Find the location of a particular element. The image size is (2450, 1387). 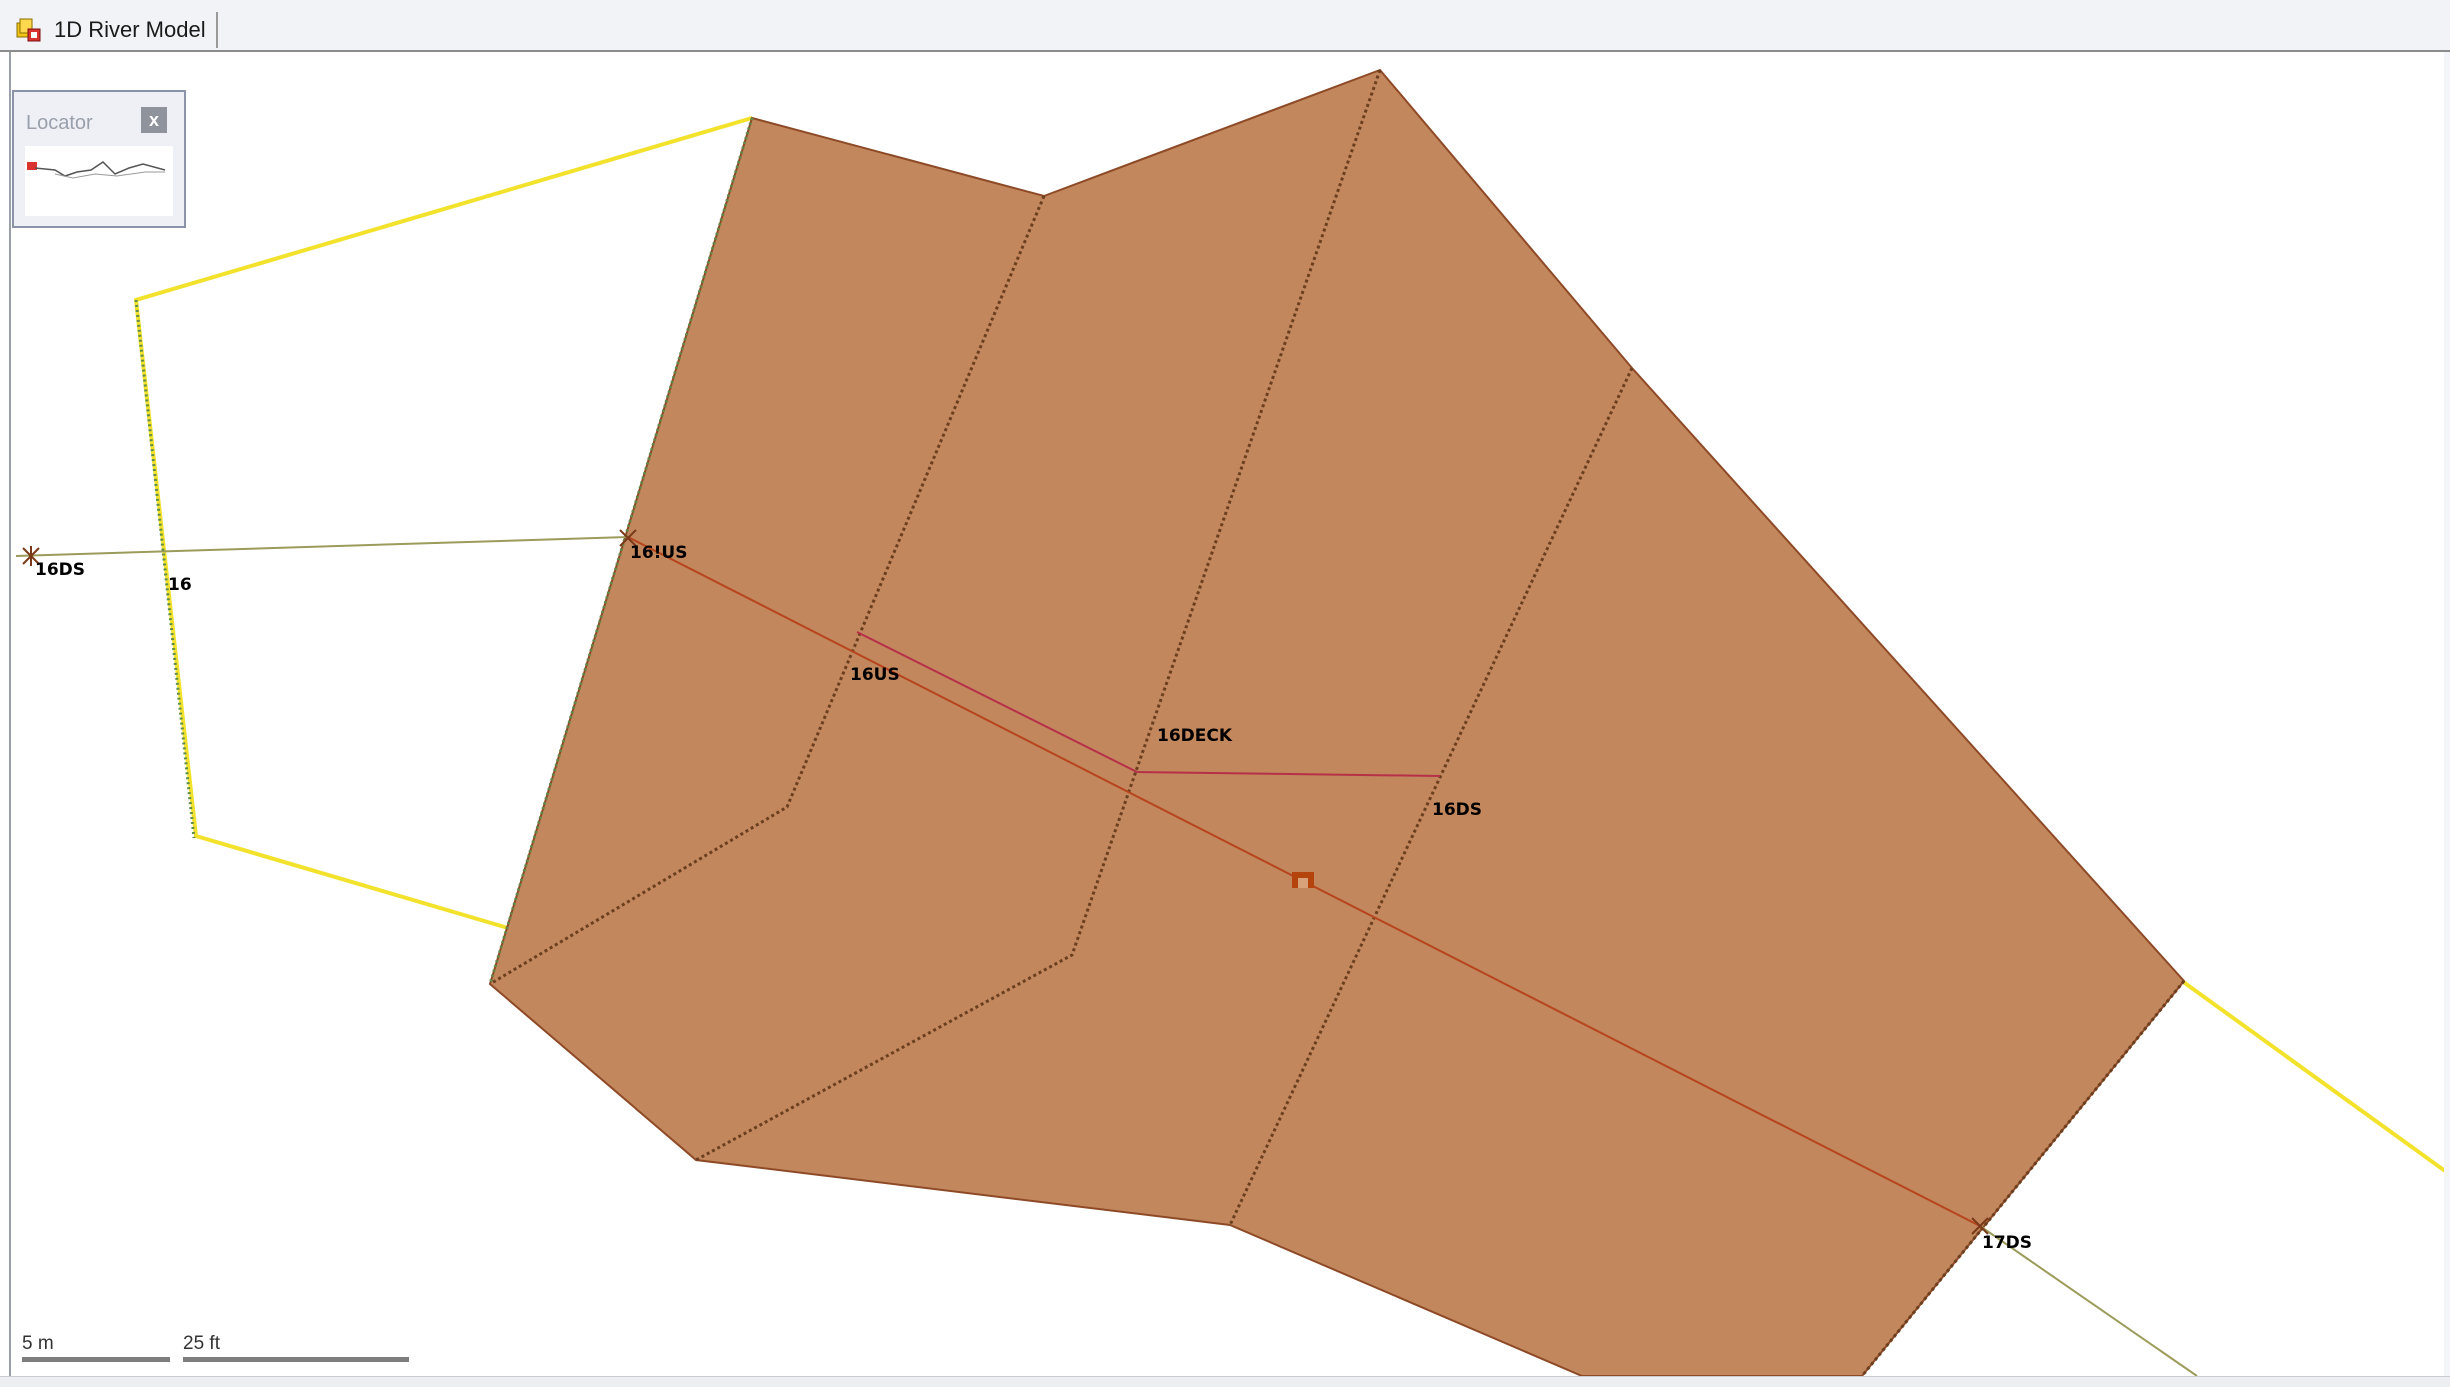

tab-1d-river-model: 1D River Model is located at coordinates (116, 30).